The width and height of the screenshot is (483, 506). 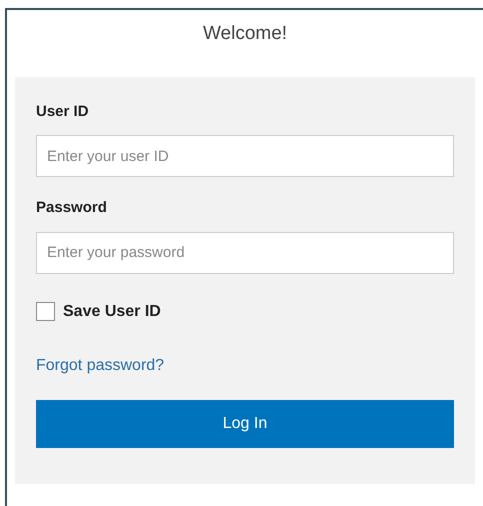 What do you see at coordinates (112, 312) in the screenshot?
I see `checkbox-label: Save User ID` at bounding box center [112, 312].